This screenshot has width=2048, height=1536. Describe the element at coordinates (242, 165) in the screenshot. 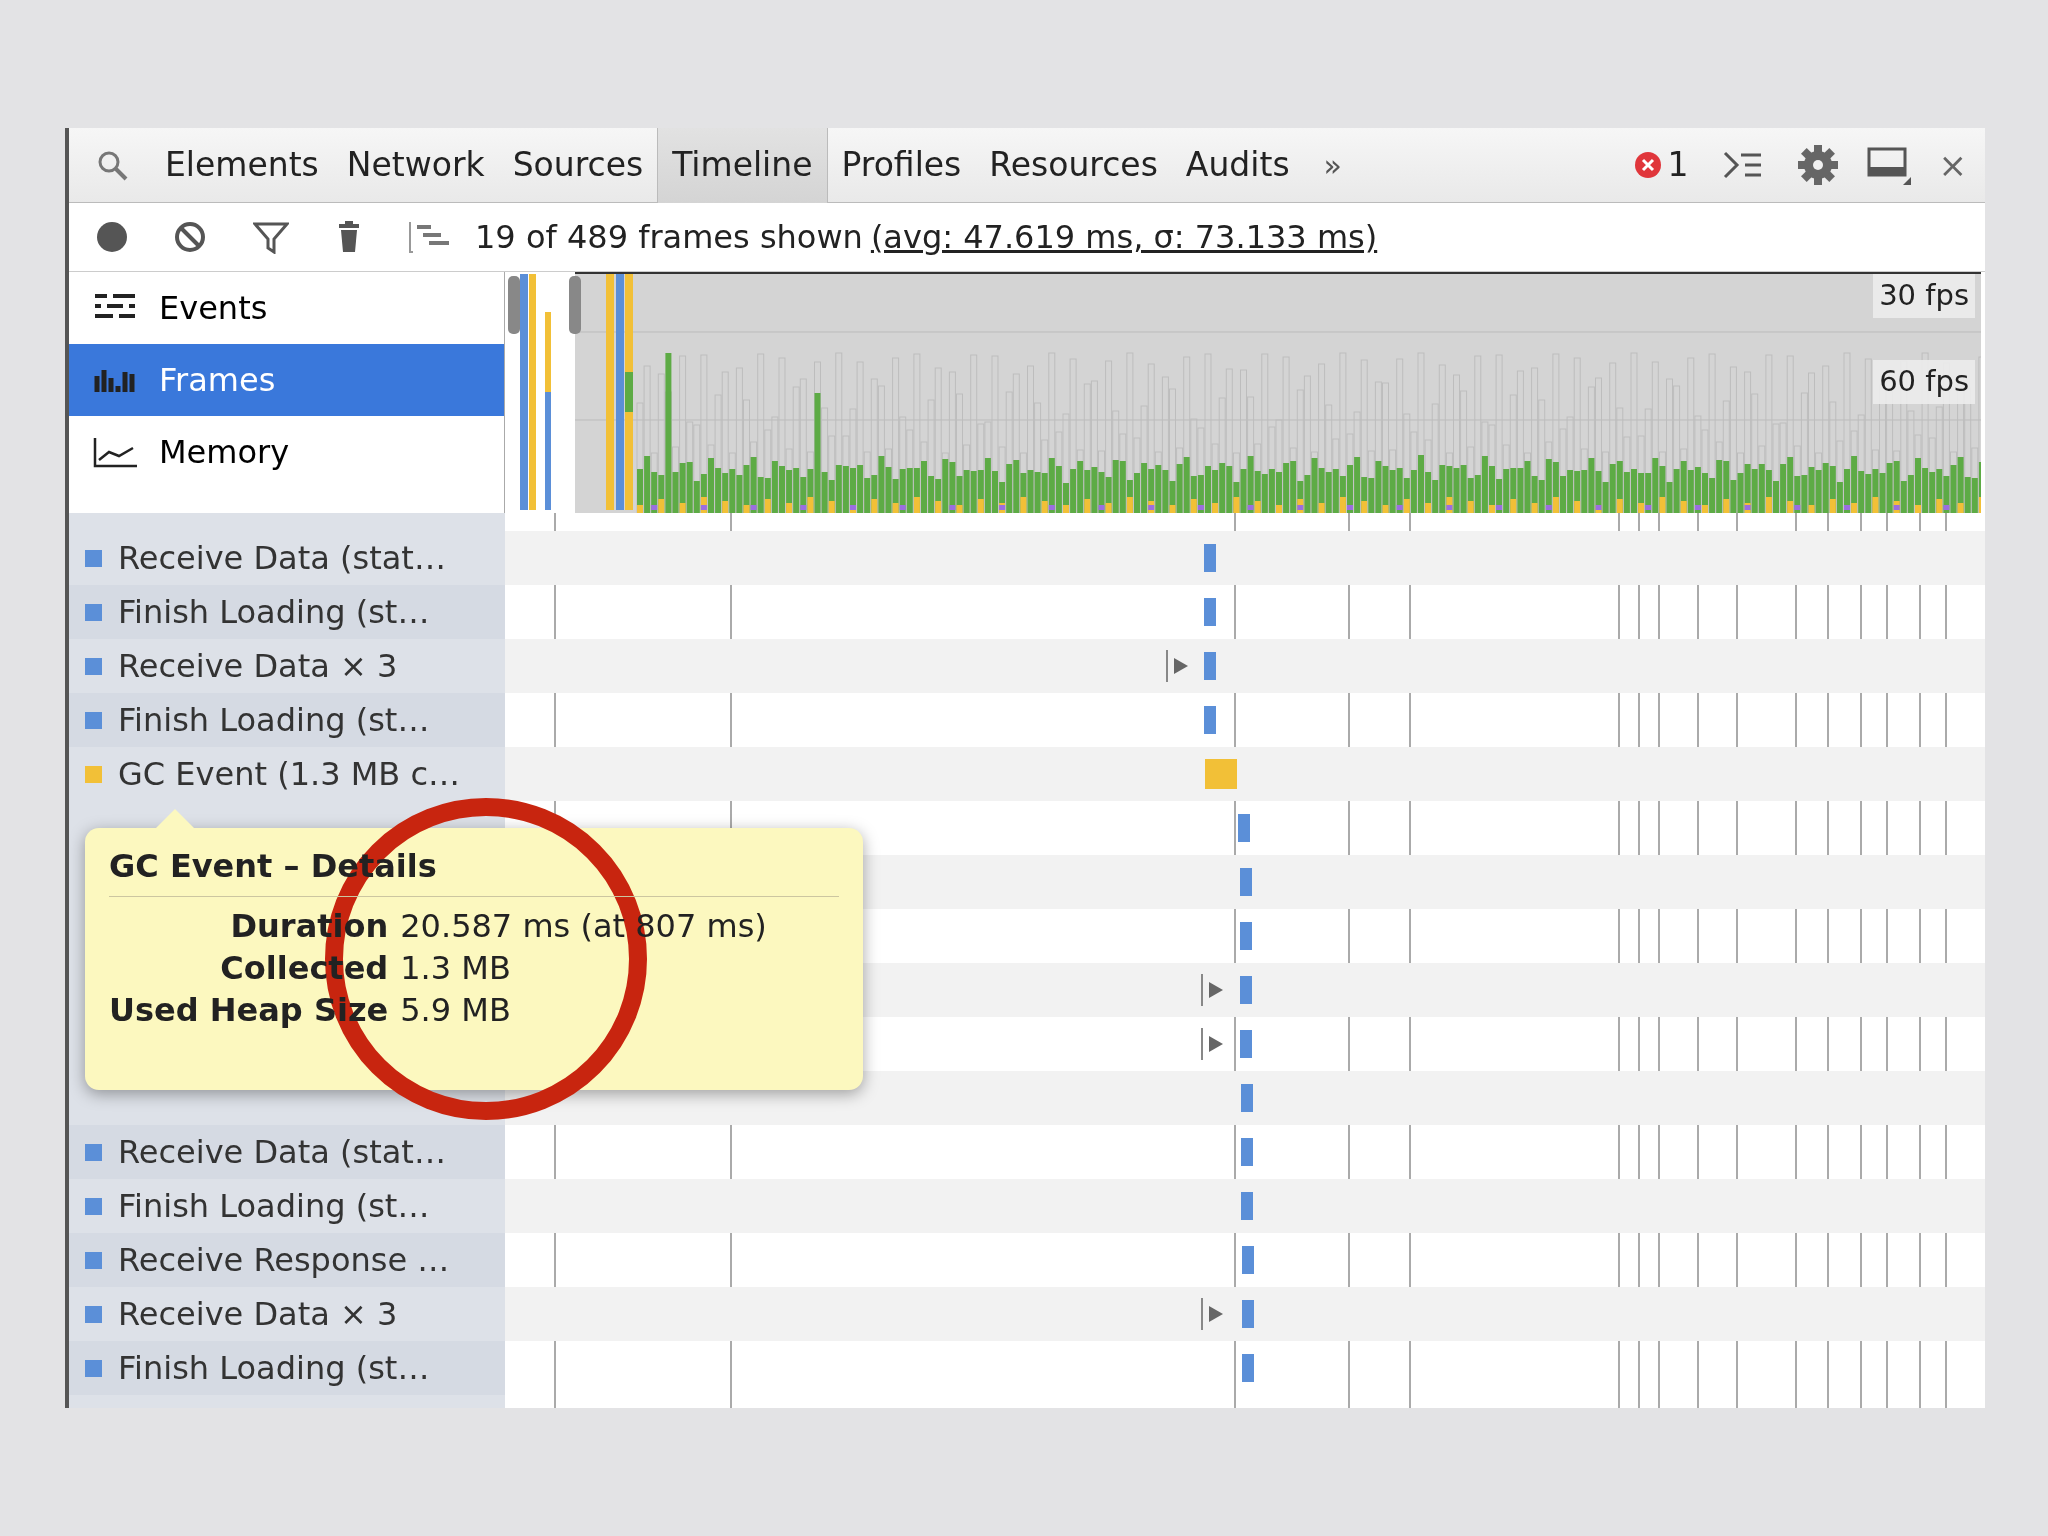

I see `panel-tab: Elements` at that location.